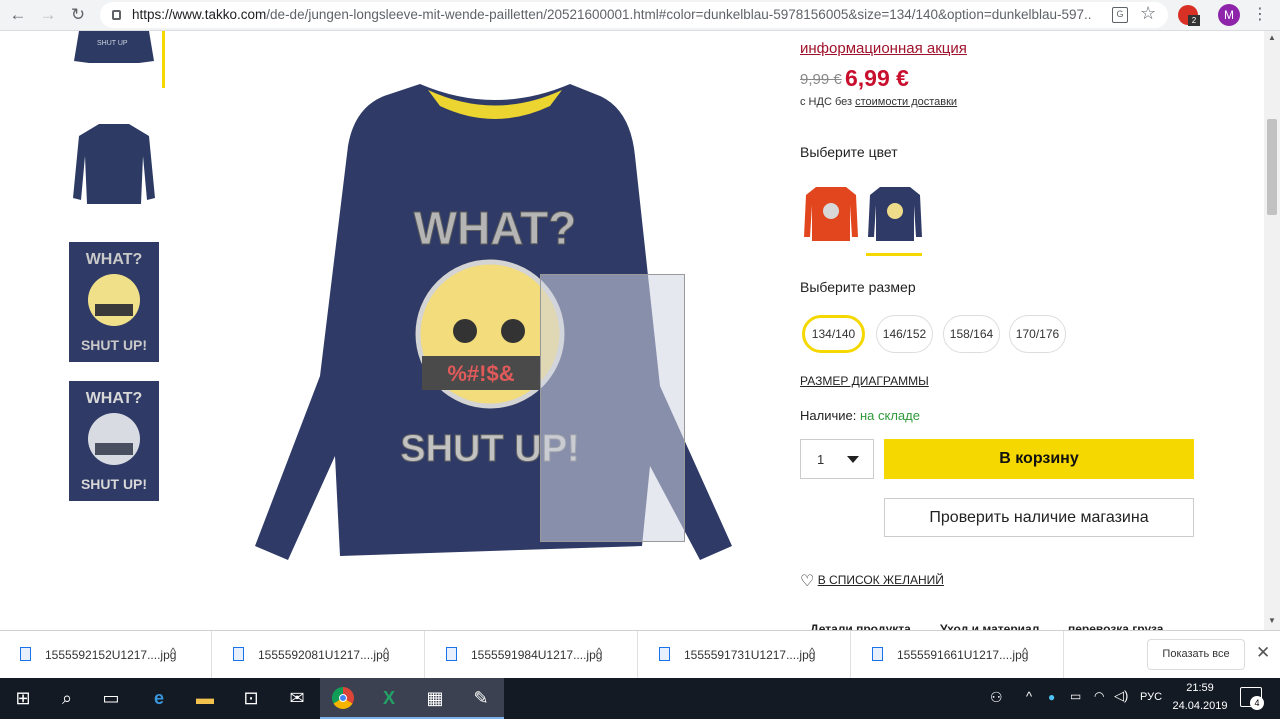 This screenshot has height=719, width=1280. What do you see at coordinates (1272, 330) in the screenshot?
I see `page-scrollbar: ▲ ▼` at bounding box center [1272, 330].